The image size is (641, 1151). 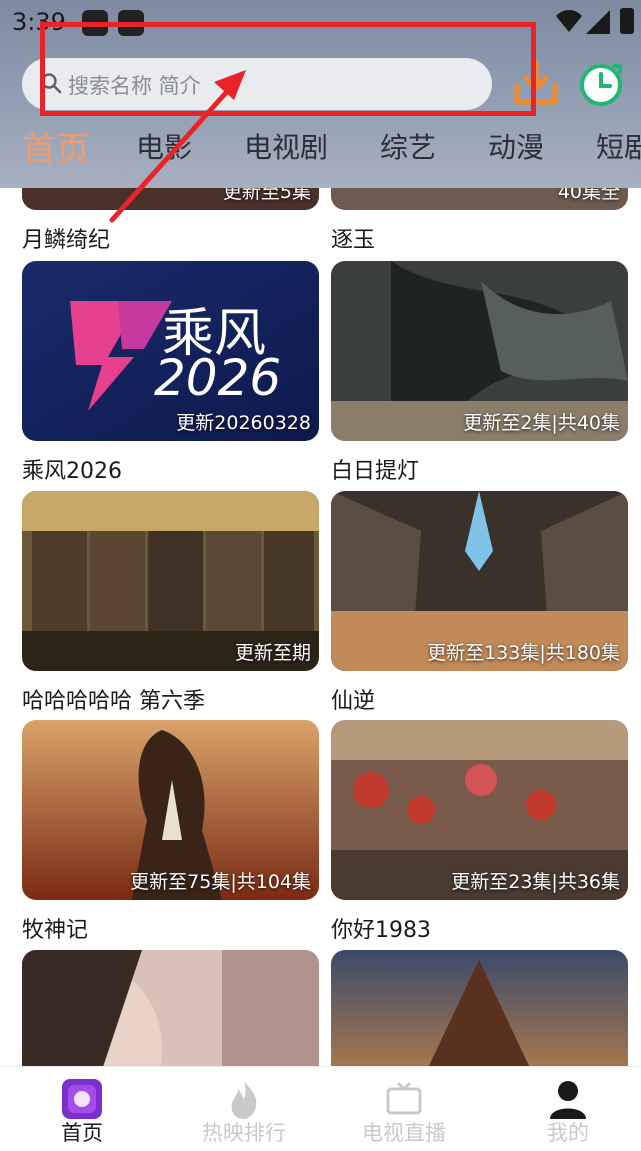 What do you see at coordinates (568, 1100) in the screenshot?
I see `user-icon` at bounding box center [568, 1100].